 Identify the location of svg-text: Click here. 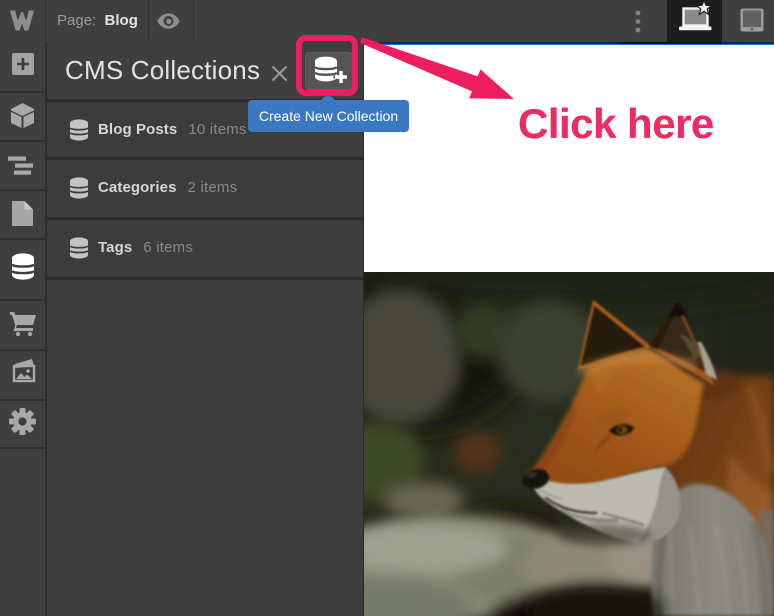
(616, 123).